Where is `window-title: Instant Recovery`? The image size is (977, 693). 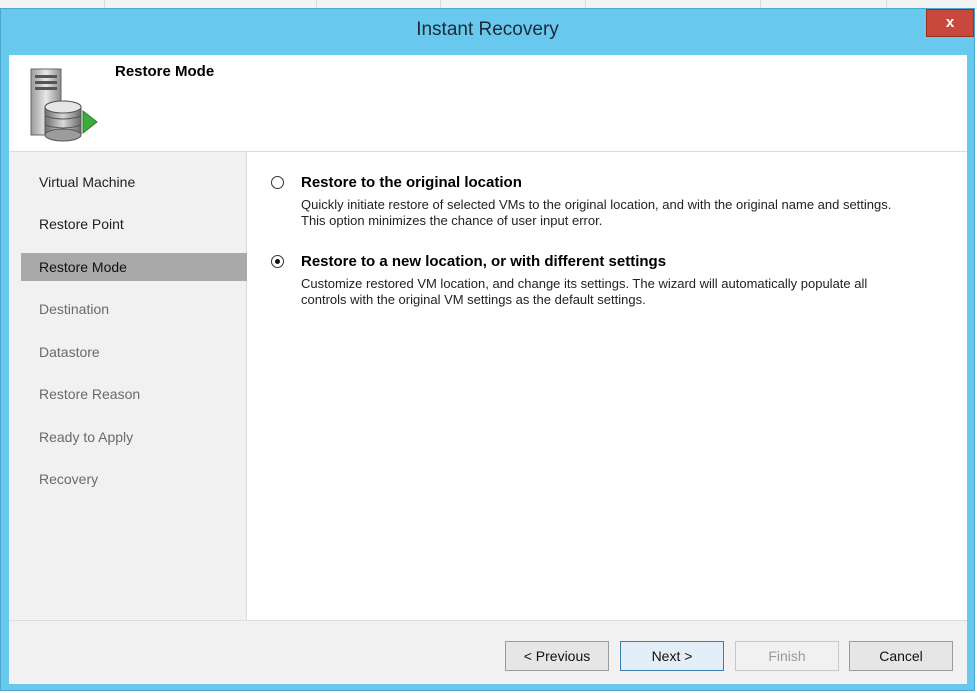 window-title: Instant Recovery is located at coordinates (487, 29).